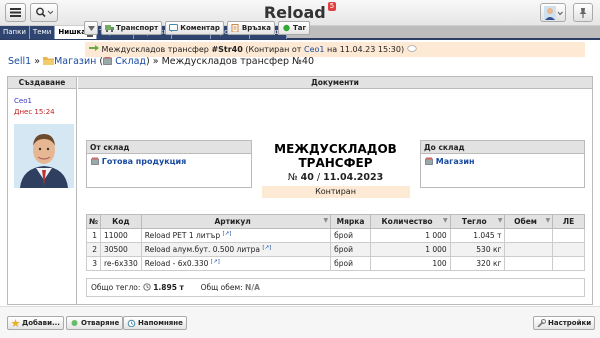 The height and width of the screenshot is (338, 600). What do you see at coordinates (137, 28) in the screenshot?
I see `transport-label: Транспорт` at bounding box center [137, 28].